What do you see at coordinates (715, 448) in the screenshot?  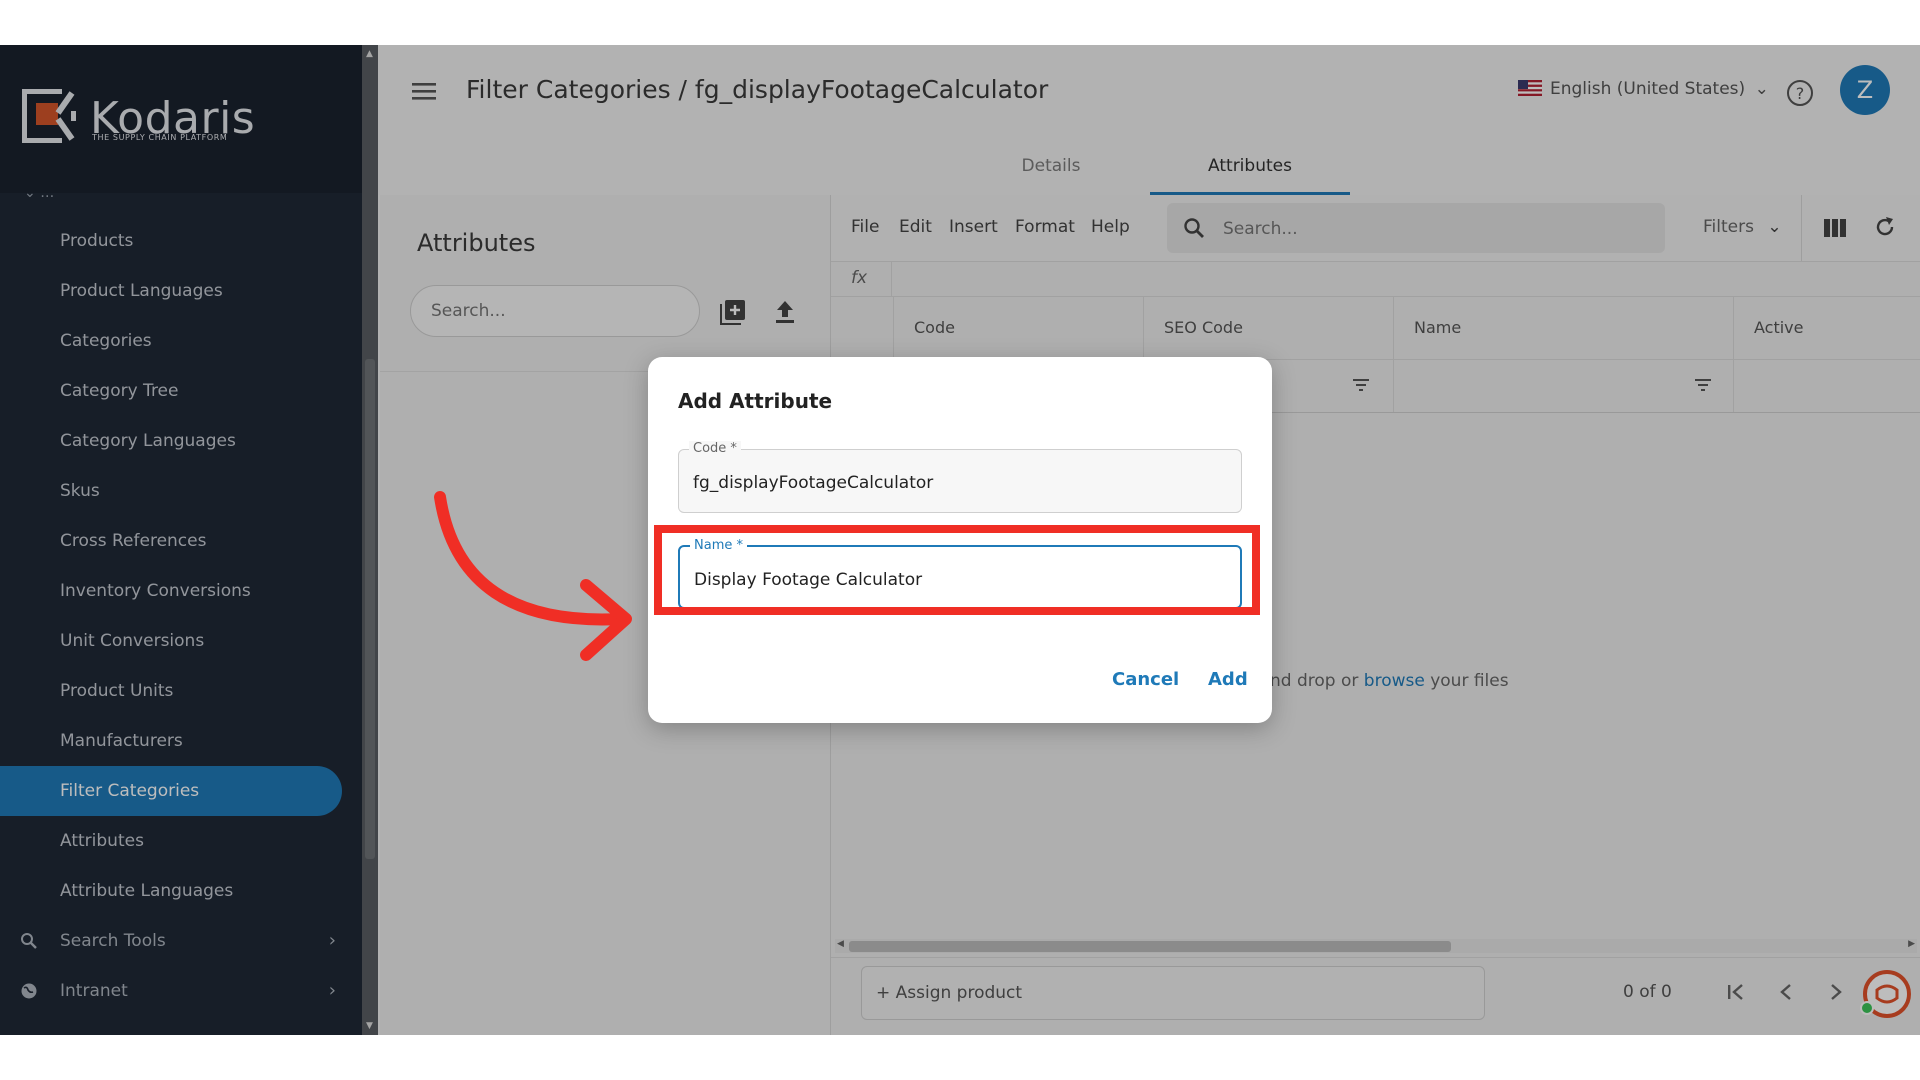 I see `code-field-label: Code *` at bounding box center [715, 448].